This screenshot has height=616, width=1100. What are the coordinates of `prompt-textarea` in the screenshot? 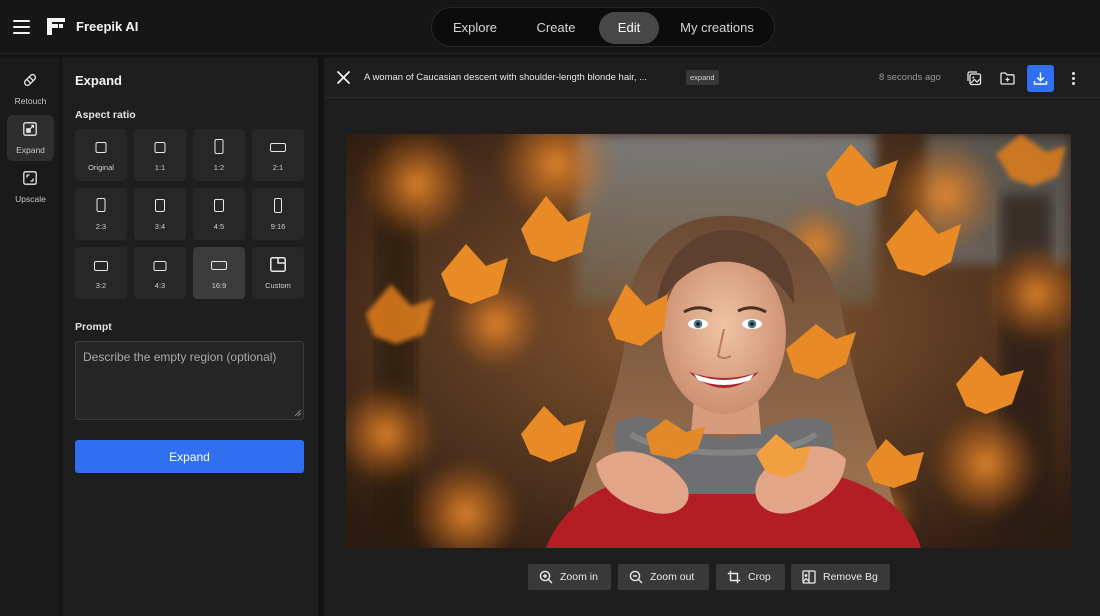 It's located at (189, 380).